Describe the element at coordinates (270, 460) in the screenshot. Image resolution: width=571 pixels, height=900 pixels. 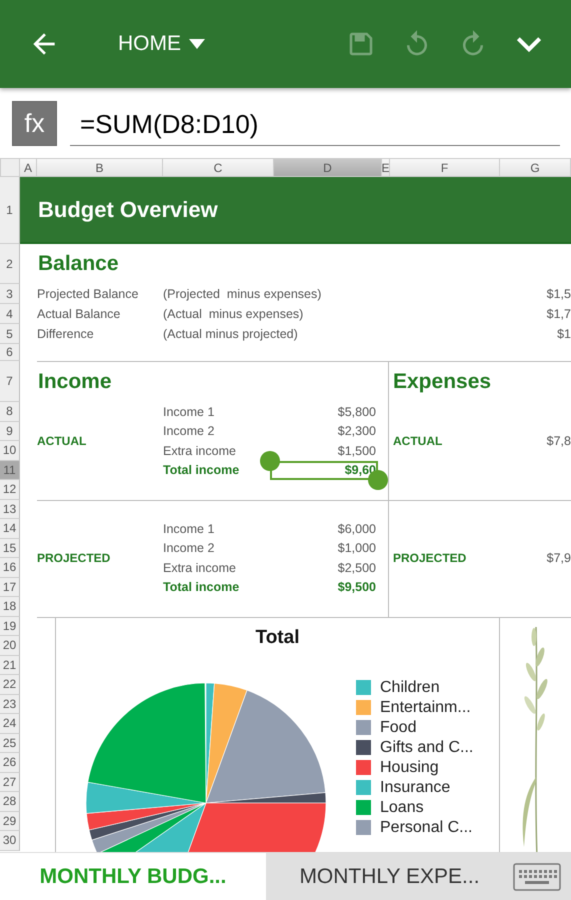
I see `selection-handle` at that location.